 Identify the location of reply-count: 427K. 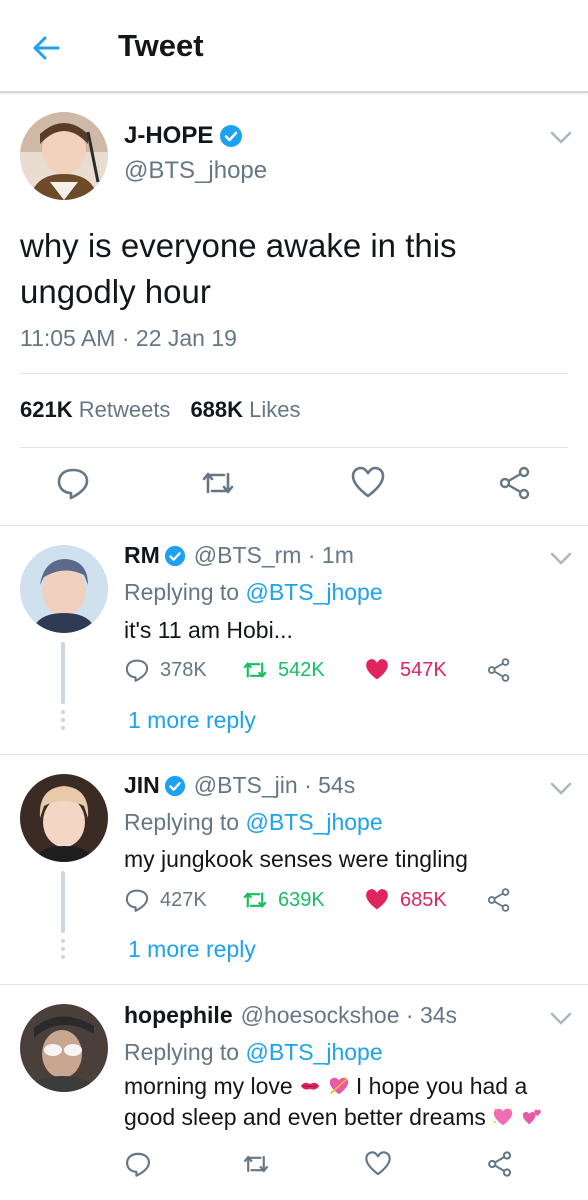
(183, 899).